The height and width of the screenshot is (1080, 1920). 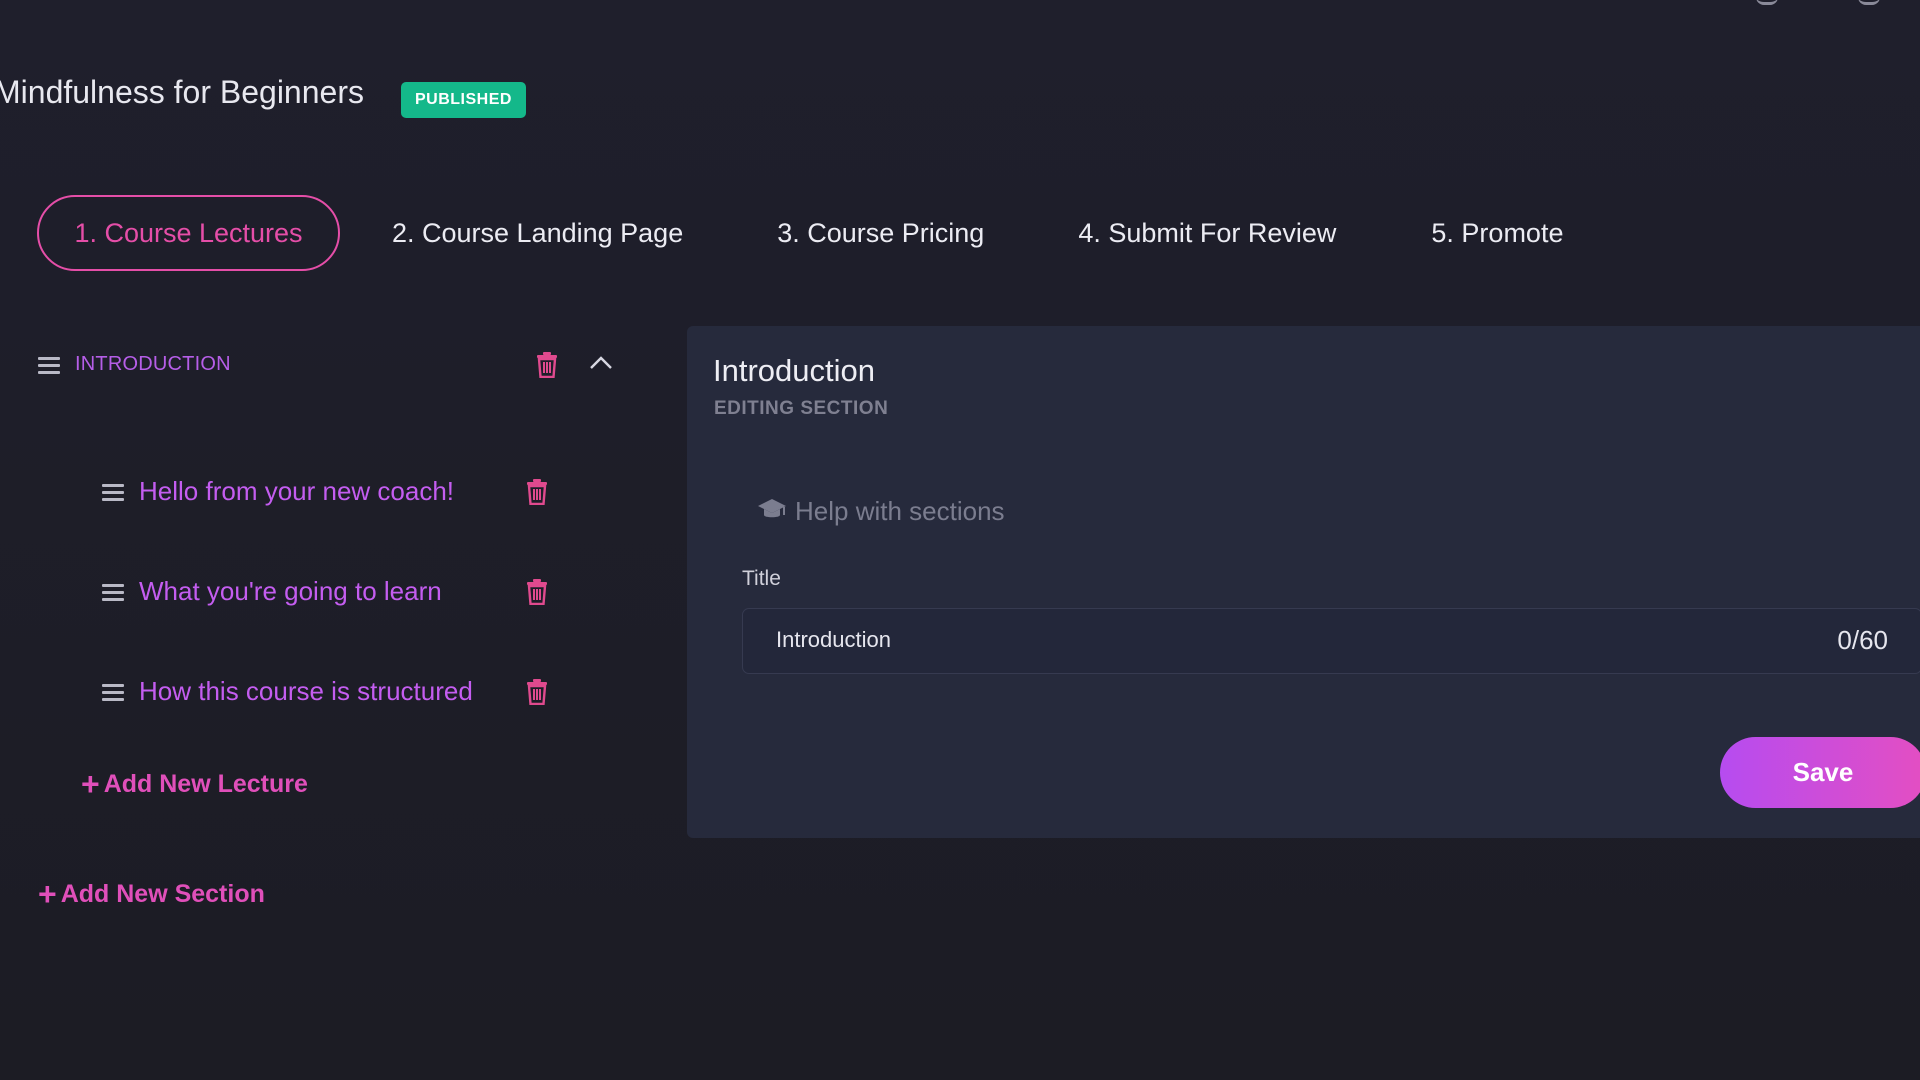 I want to click on lecture-row: How this course is structured, so click(x=342, y=691).